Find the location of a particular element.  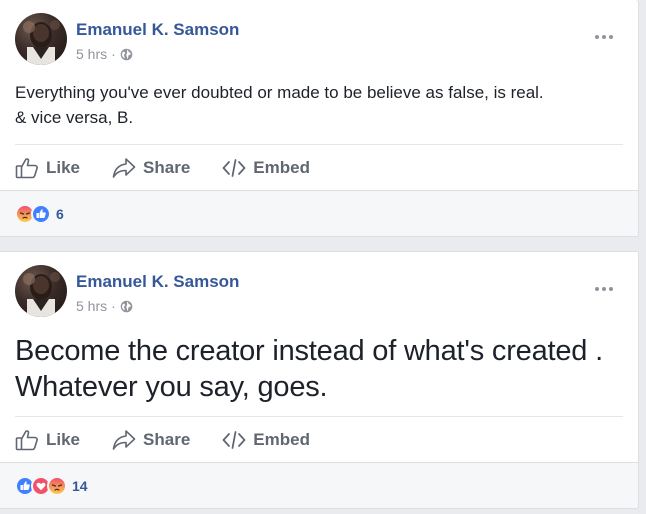

post-text-line: & vice versa, B. is located at coordinates (74, 117).